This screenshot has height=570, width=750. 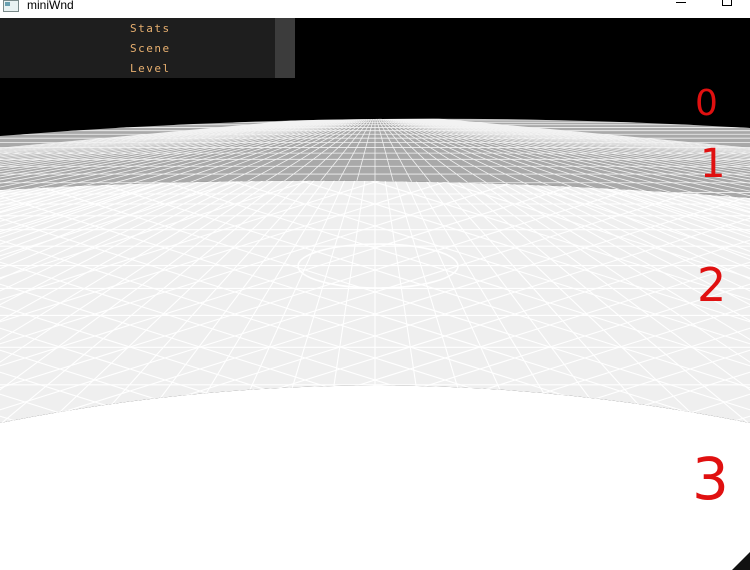 I want to click on title-bar: miniWnd, so click(x=375, y=9).